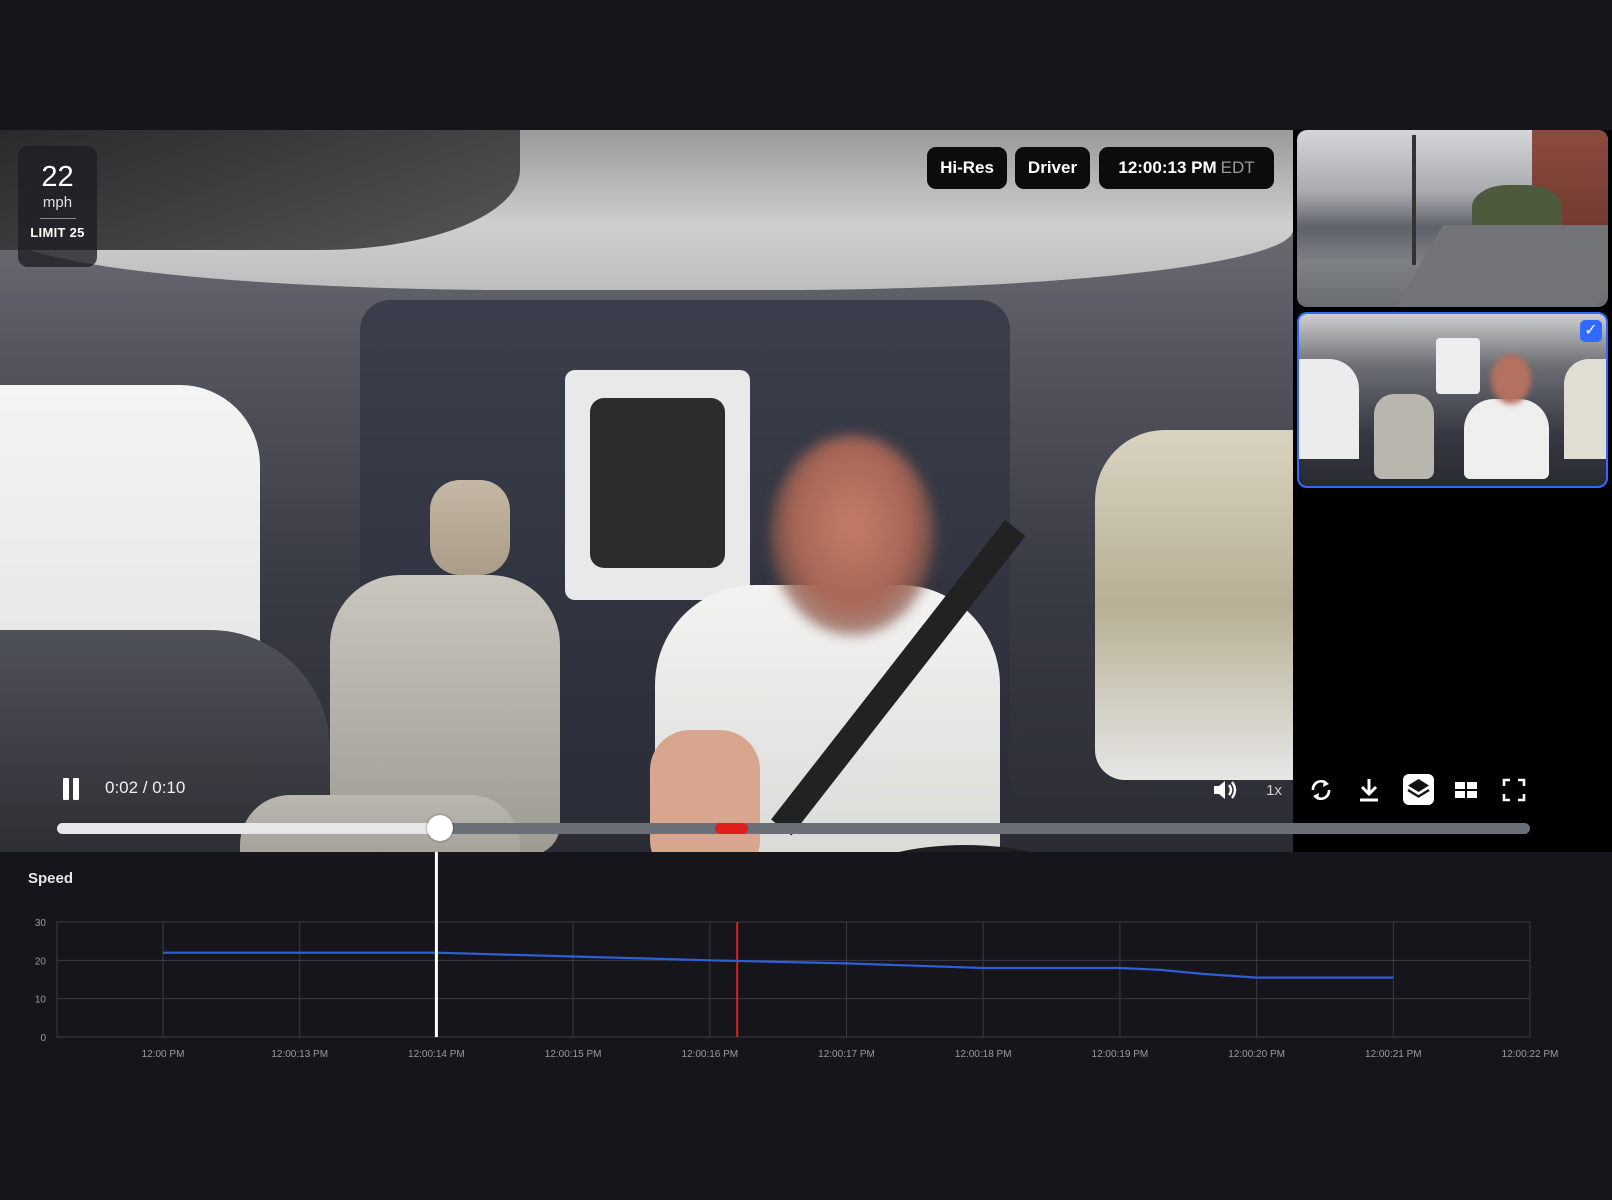 Image resolution: width=1612 pixels, height=1200 pixels. What do you see at coordinates (793, 979) in the screenshot?
I see `plot-frame` at bounding box center [793, 979].